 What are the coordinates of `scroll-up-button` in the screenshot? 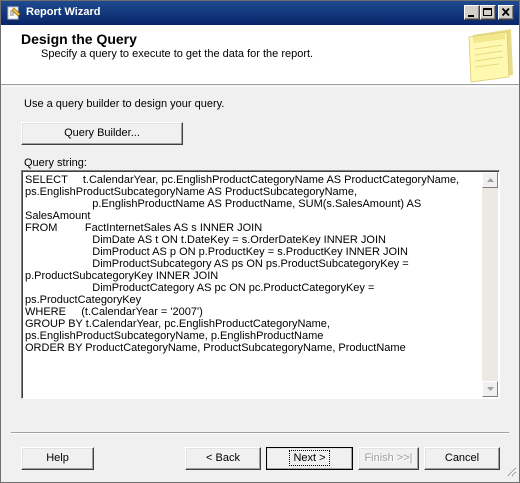 It's located at (490, 180).